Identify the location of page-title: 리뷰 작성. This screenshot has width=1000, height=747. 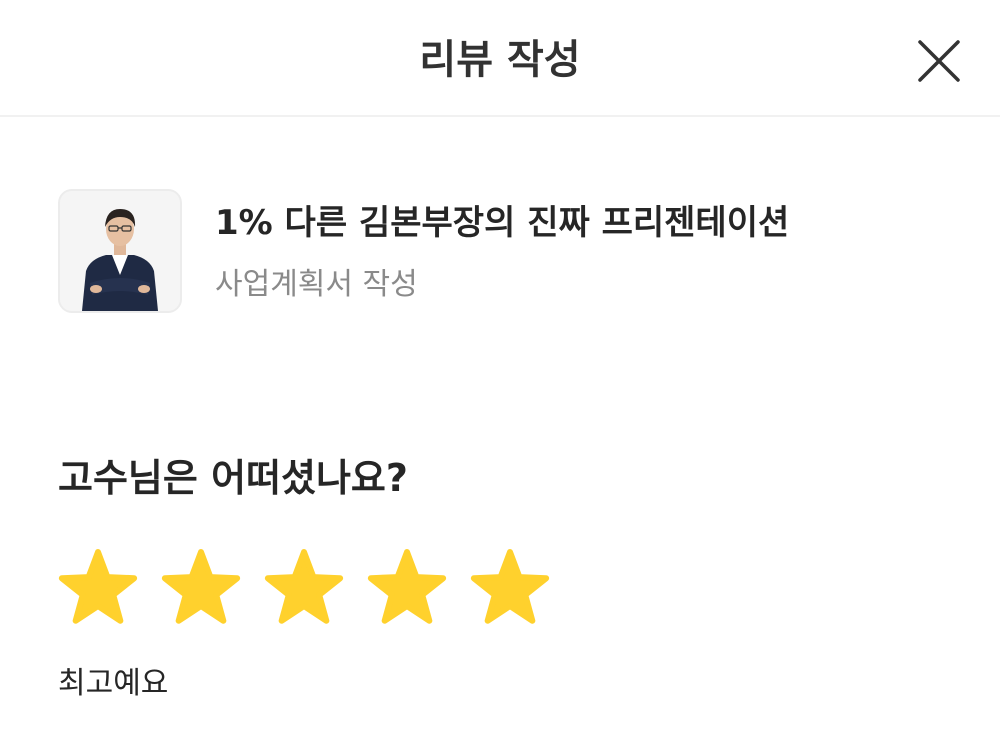
(500, 60).